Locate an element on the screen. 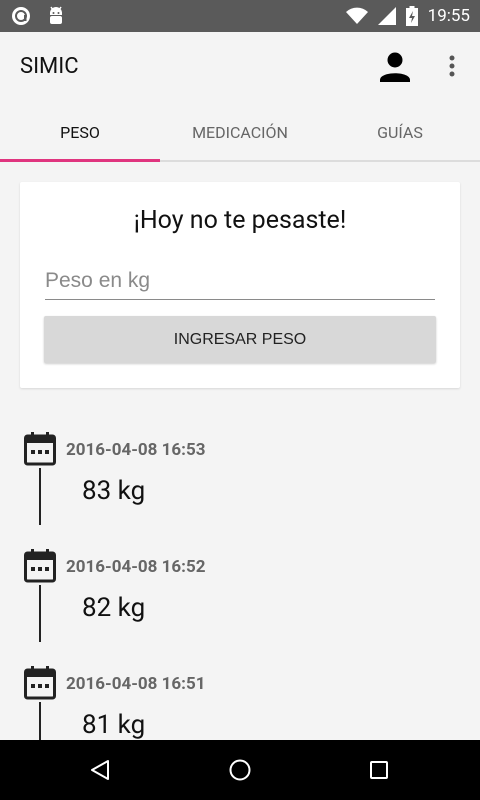 This screenshot has height=800, width=480. account-button is located at coordinates (395, 67).